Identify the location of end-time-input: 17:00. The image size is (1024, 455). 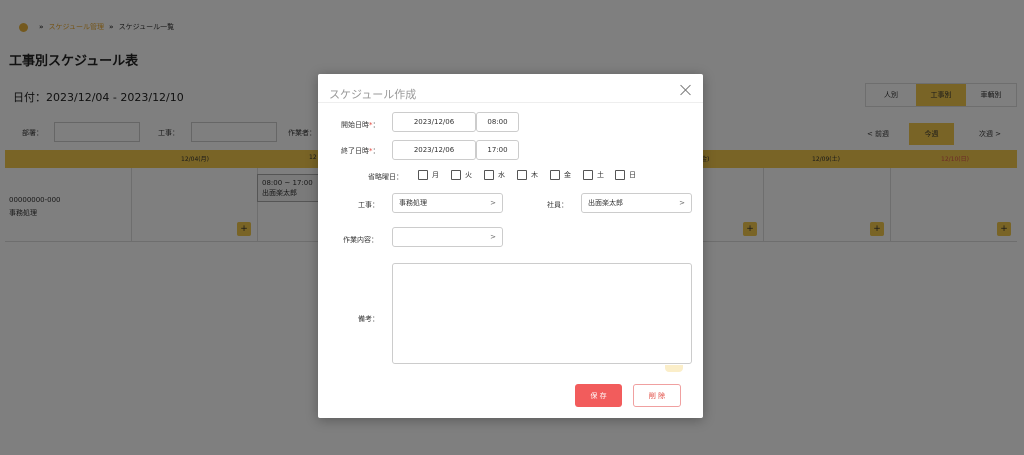
(497, 150).